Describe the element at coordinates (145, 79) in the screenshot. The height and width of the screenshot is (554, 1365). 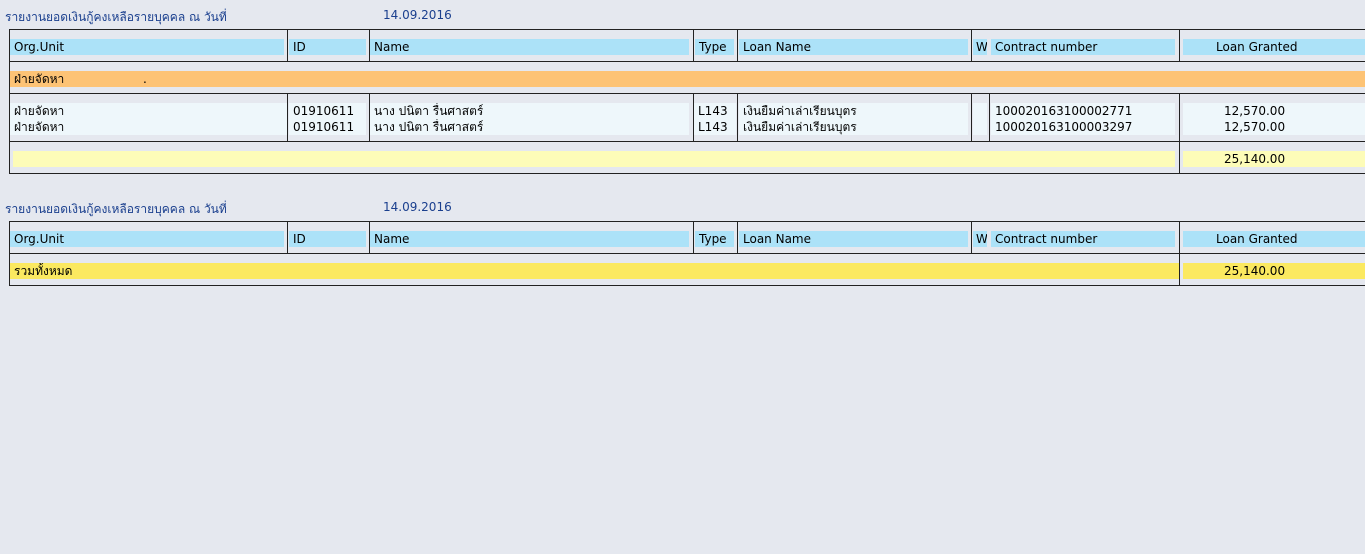
I see `group-marker: .` at that location.